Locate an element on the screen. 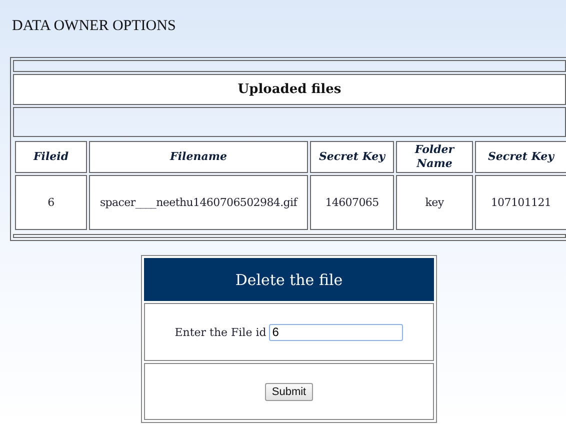  table-caption: Uploaded files is located at coordinates (289, 89).